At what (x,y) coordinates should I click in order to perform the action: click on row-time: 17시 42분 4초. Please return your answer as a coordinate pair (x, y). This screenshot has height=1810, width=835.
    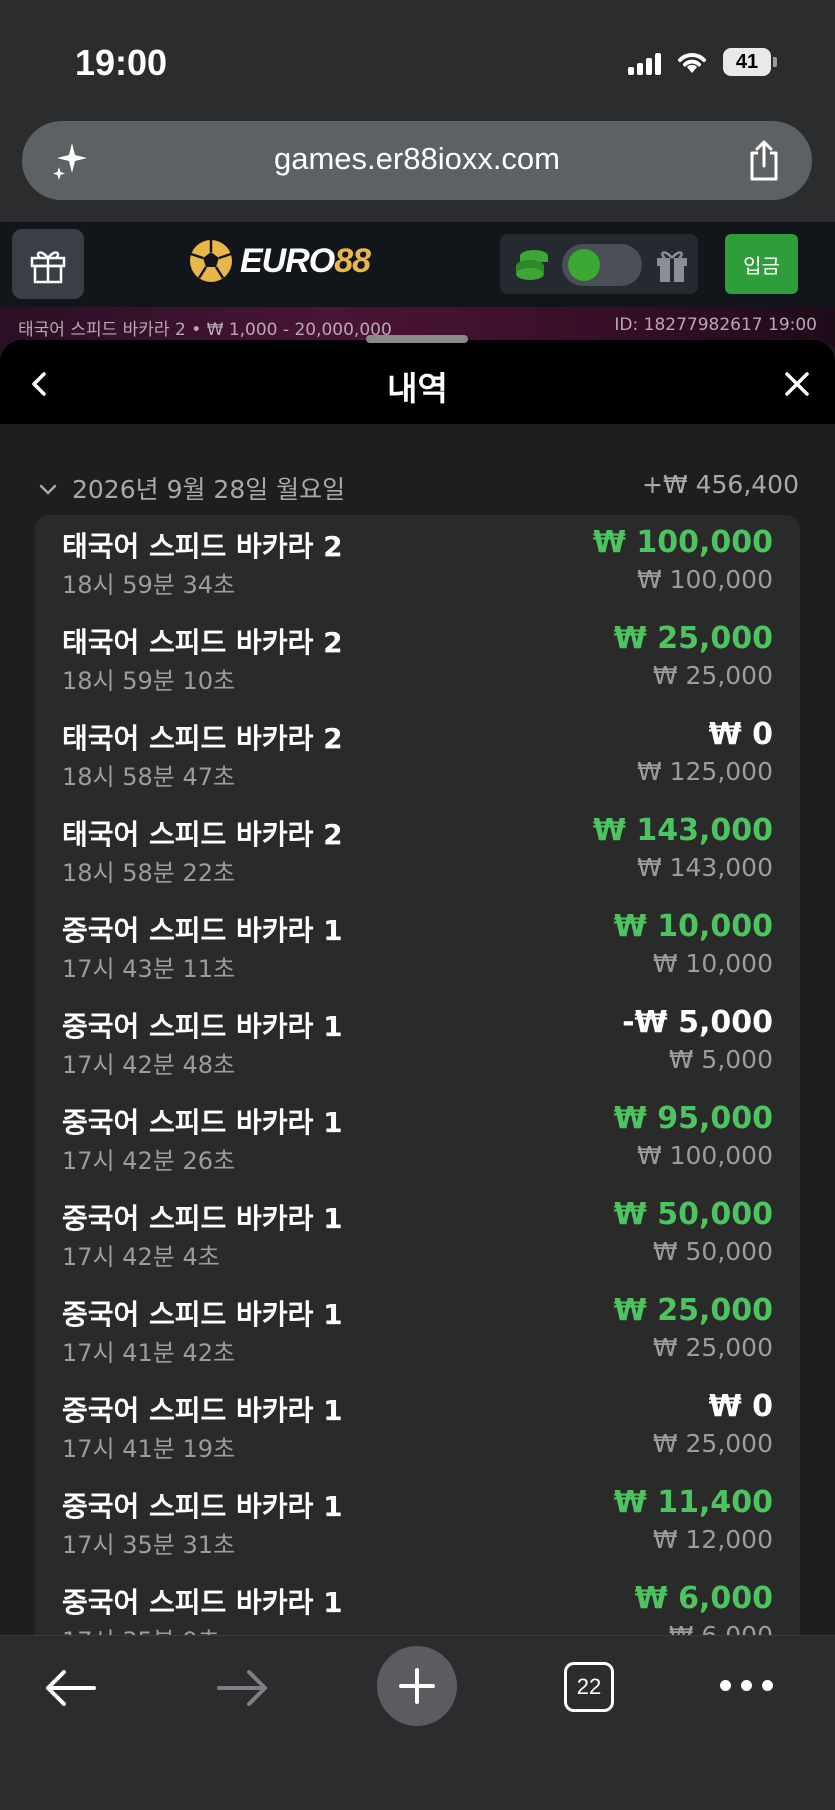
    Looking at the image, I should click on (141, 1257).